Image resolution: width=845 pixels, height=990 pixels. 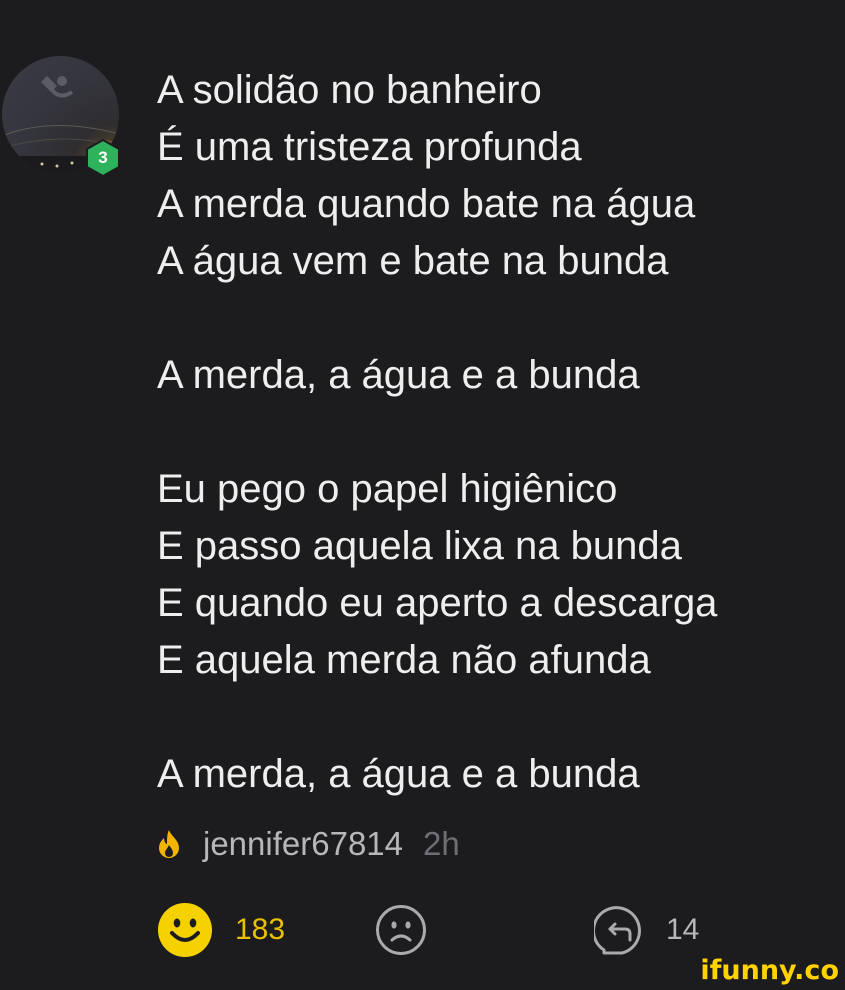 What do you see at coordinates (769, 970) in the screenshot?
I see `ifunny-watermark: ifunny.co` at bounding box center [769, 970].